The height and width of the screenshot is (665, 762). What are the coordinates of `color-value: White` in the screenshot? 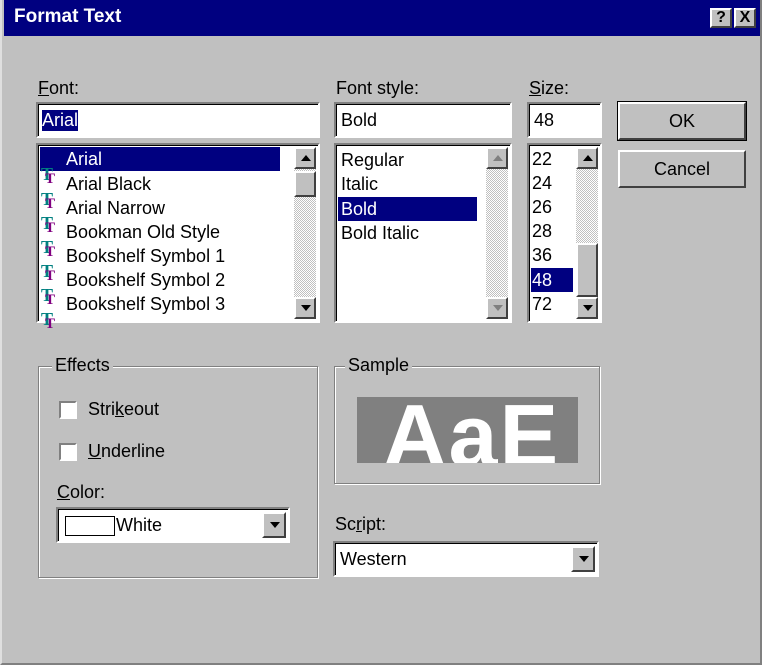 It's located at (139, 525).